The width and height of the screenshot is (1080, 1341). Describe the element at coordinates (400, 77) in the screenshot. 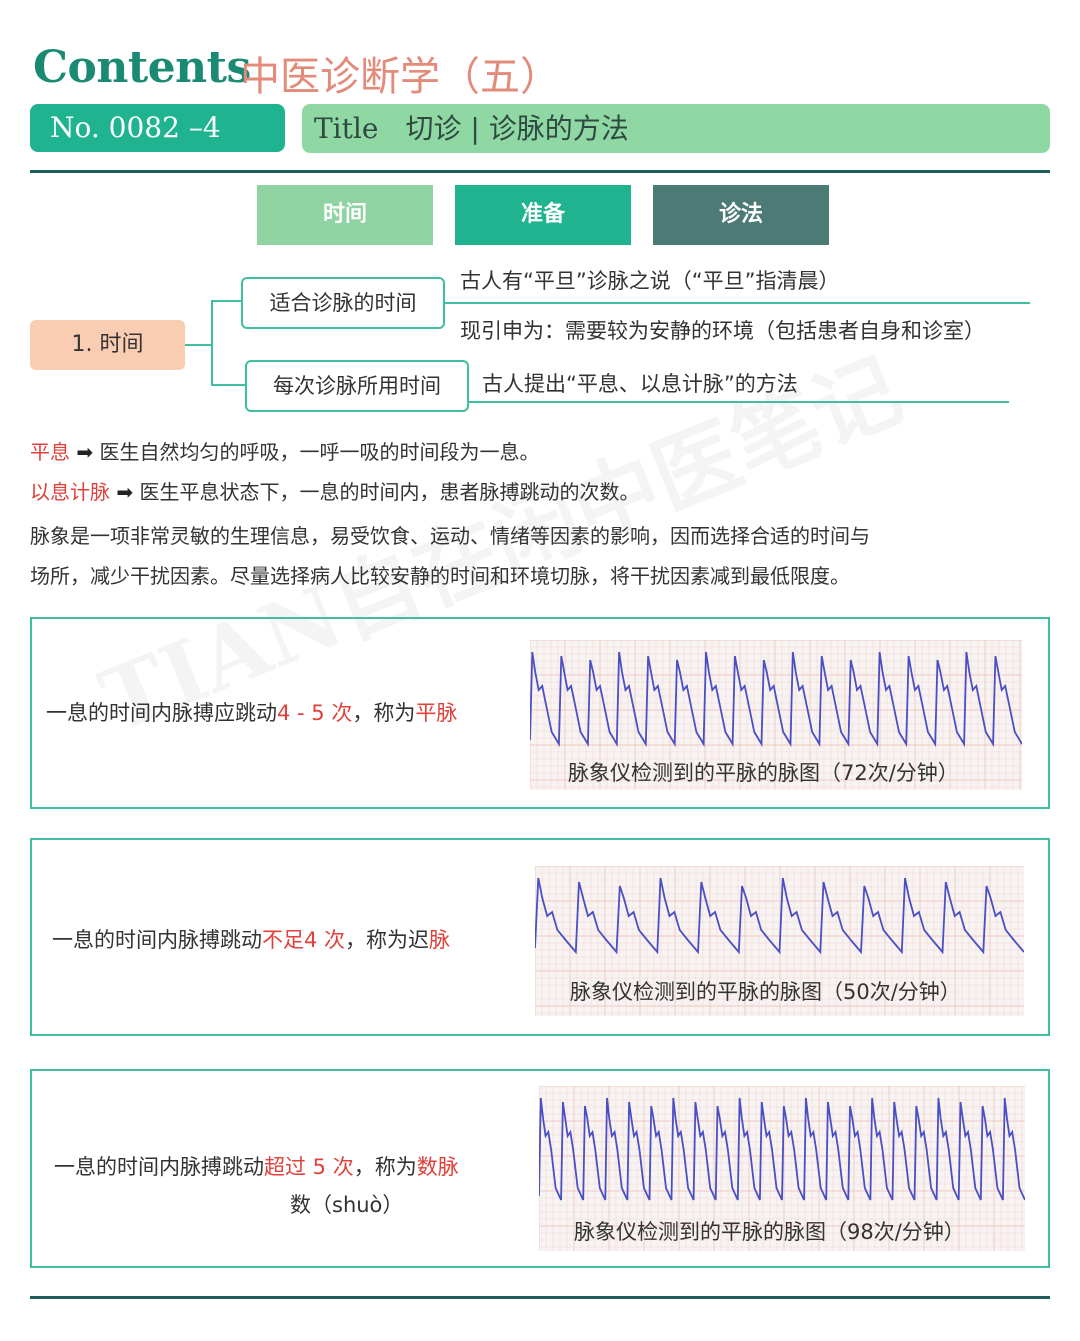

I see `series-title: 中医诊断学（五）` at that location.